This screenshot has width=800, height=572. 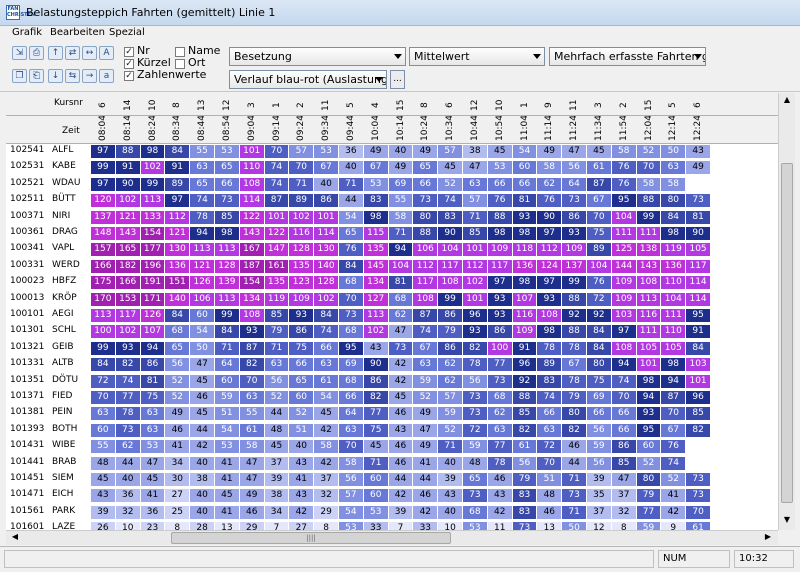 I want to click on scale-icon: ⇄, so click(x=72, y=53).